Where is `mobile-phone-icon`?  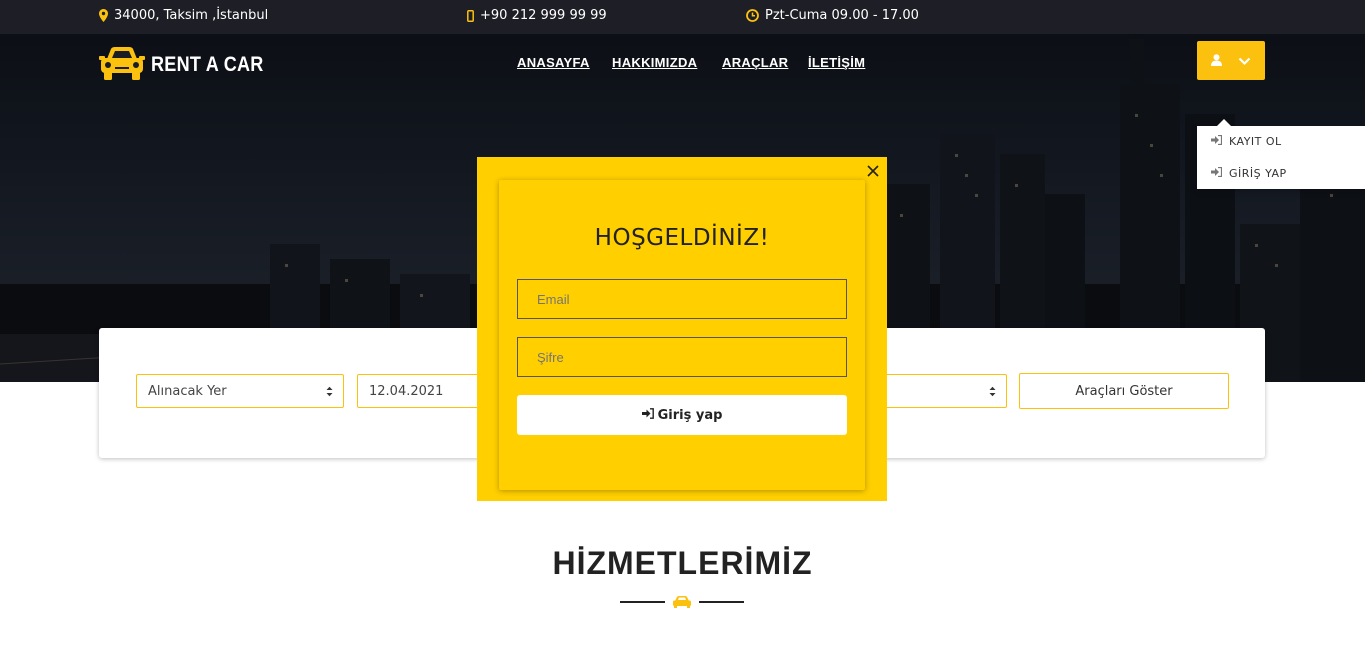
mobile-phone-icon is located at coordinates (470, 15).